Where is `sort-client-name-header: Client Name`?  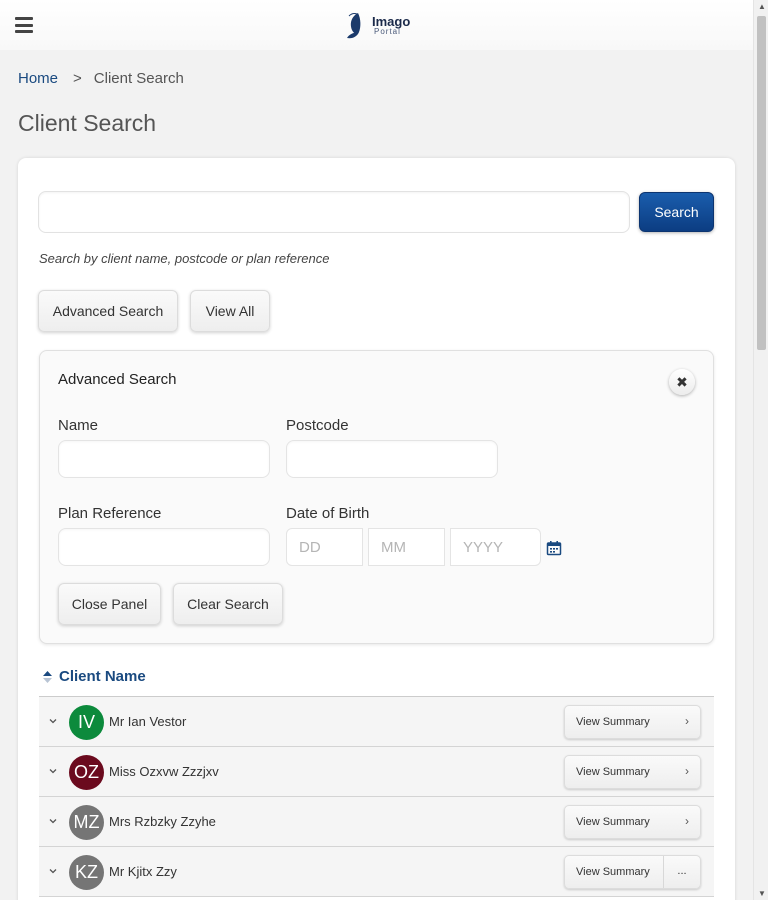
sort-client-name-header: Client Name is located at coordinates (94, 676).